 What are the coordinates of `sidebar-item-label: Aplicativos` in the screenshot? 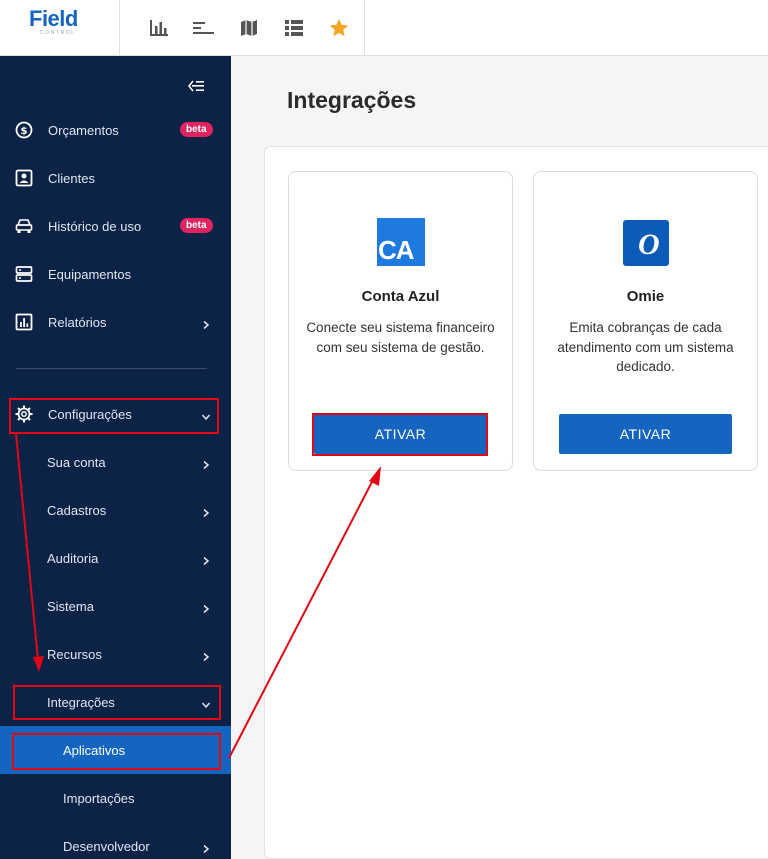 It's located at (94, 750).